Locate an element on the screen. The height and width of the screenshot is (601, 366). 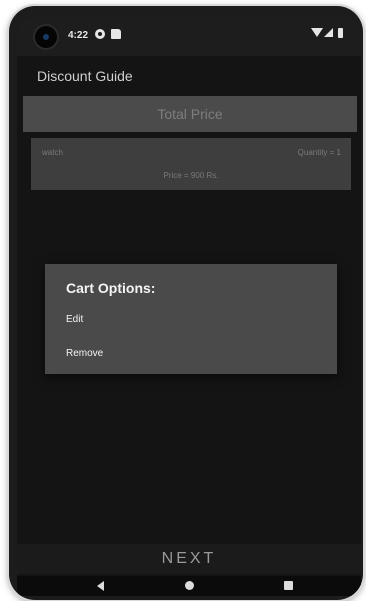
cart-item-price: Price = 900 Rs. is located at coordinates (191, 175).